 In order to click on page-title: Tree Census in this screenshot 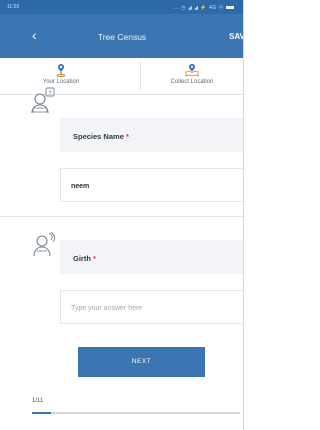, I will do `click(122, 37)`.